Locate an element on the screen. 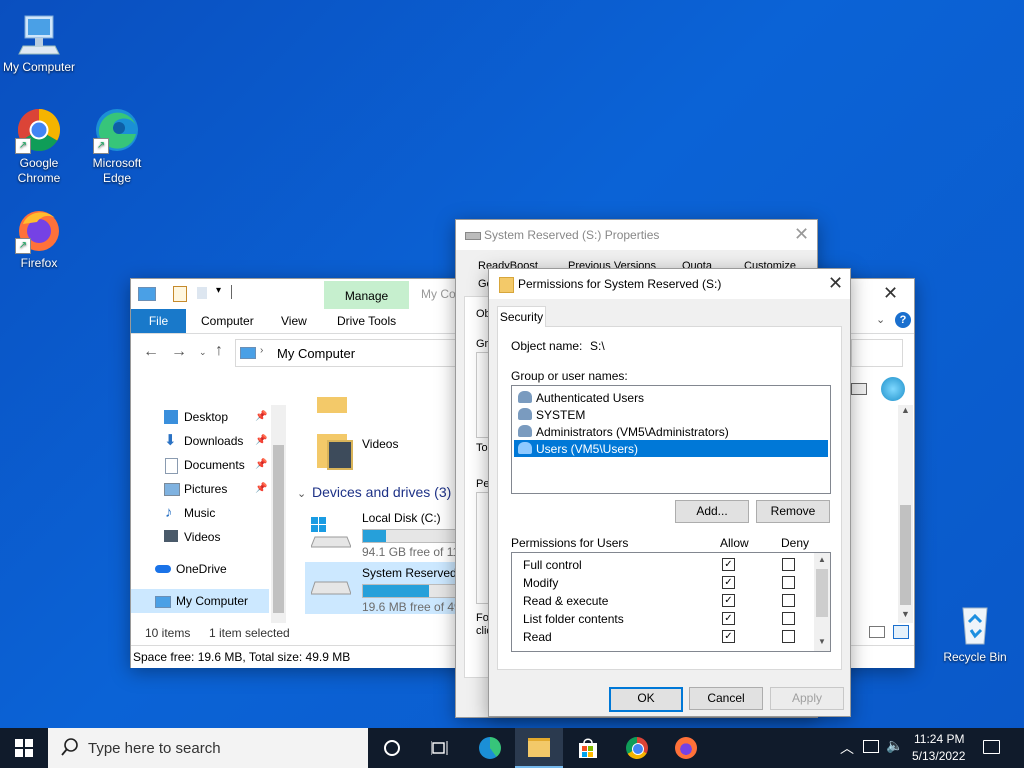  remove-button: Remove is located at coordinates (793, 511).